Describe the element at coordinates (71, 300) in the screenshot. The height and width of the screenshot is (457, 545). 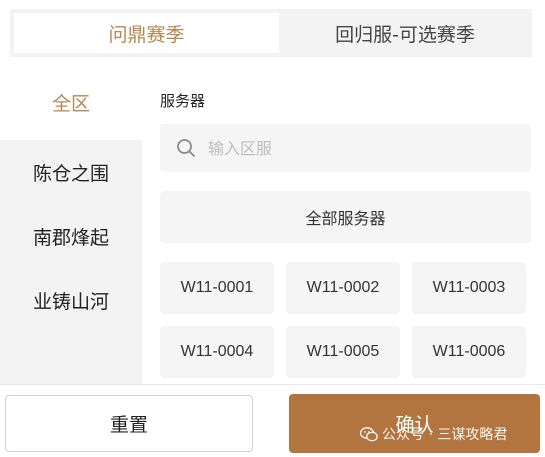
I see `sidebar-item-yezhu: 业铸山河` at that location.